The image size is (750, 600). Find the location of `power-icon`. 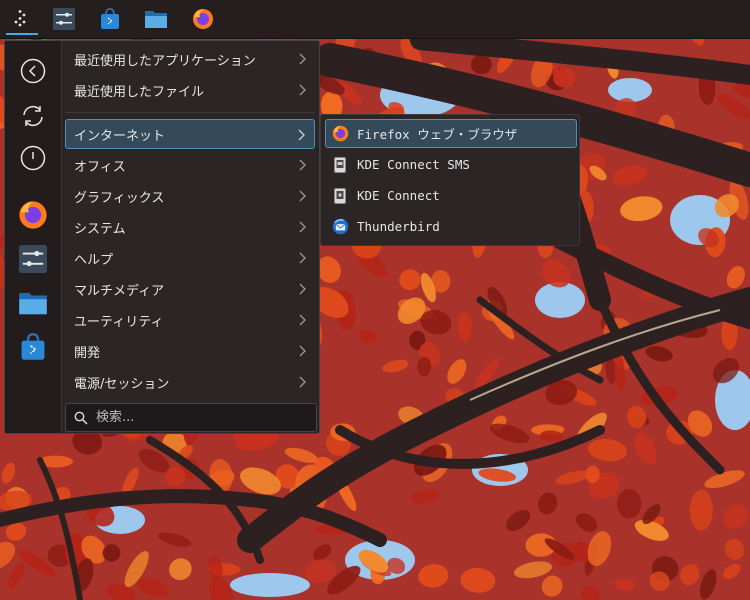

power-icon is located at coordinates (33, 158).